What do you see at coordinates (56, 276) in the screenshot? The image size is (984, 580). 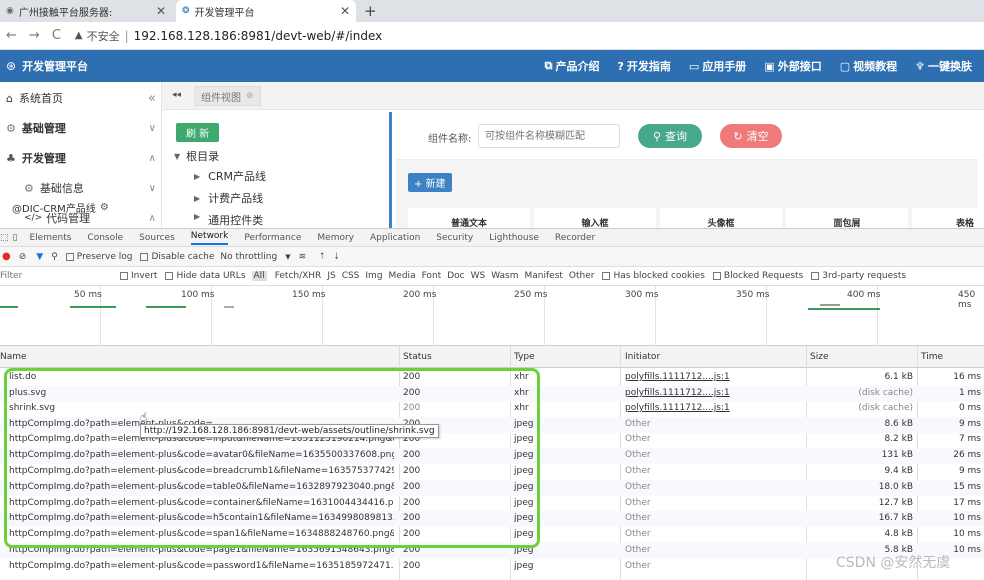 I see `filter-input` at bounding box center [56, 276].